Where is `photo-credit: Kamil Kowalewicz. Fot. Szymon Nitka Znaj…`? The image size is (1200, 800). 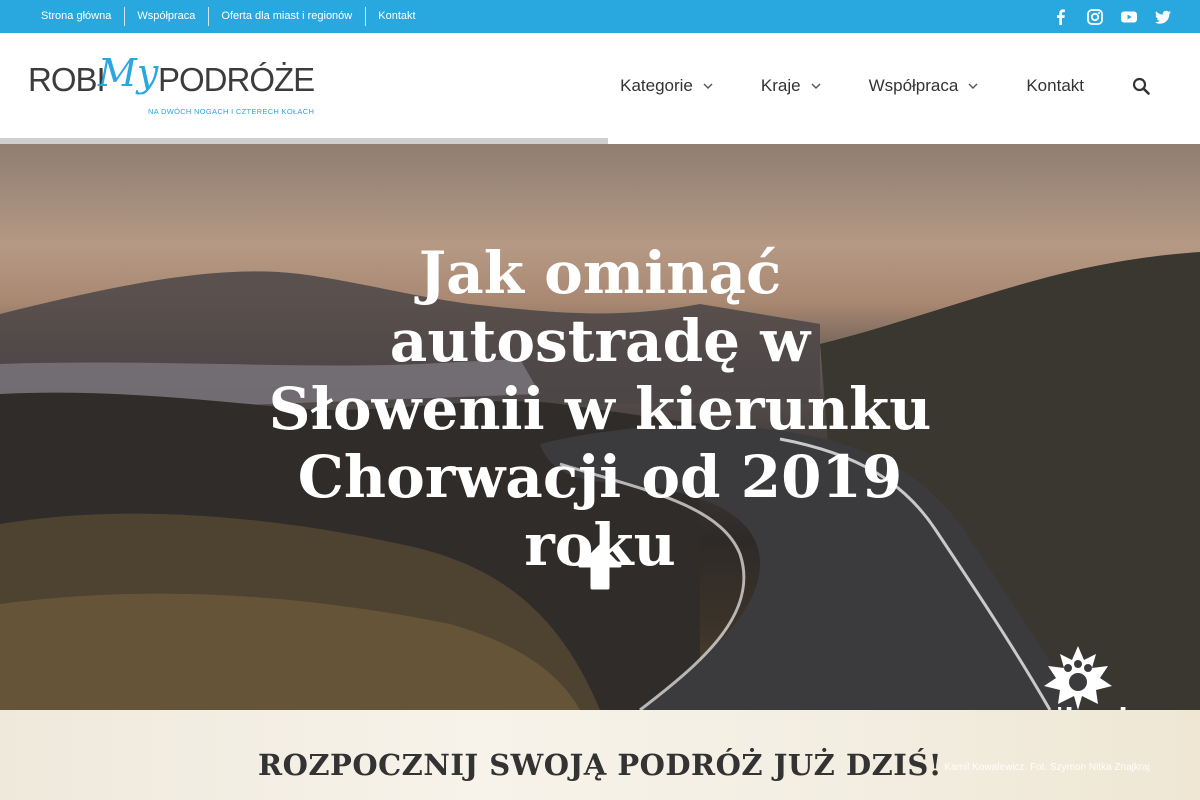 photo-credit: Kamil Kowalewicz. Fot. Szymon Nitka Znaj… is located at coordinates (1047, 767).